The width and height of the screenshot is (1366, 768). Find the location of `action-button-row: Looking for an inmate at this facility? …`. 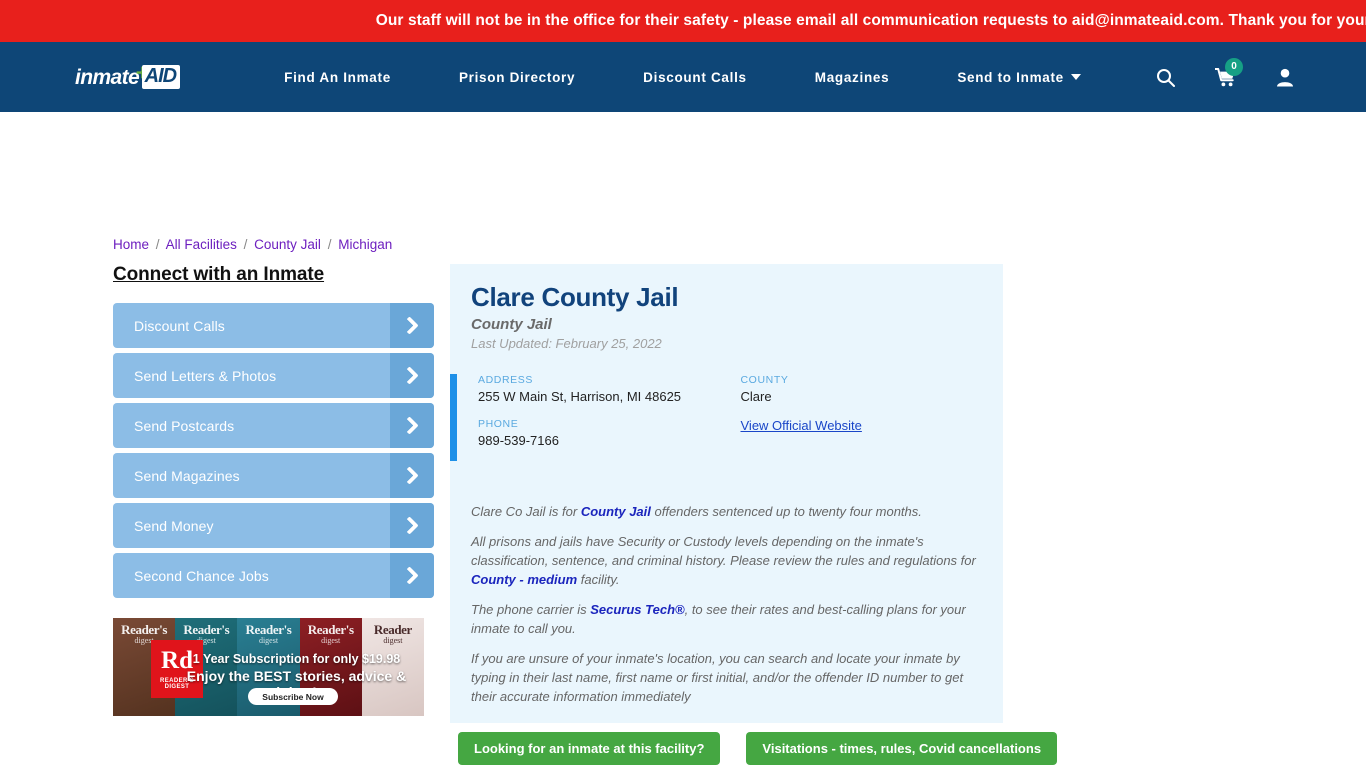

action-button-row: Looking for an inmate at this facility? … is located at coordinates (758, 748).